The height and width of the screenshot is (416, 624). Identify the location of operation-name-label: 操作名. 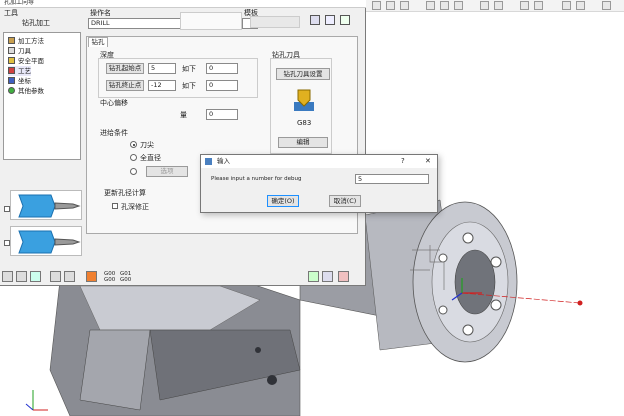
(100, 13).